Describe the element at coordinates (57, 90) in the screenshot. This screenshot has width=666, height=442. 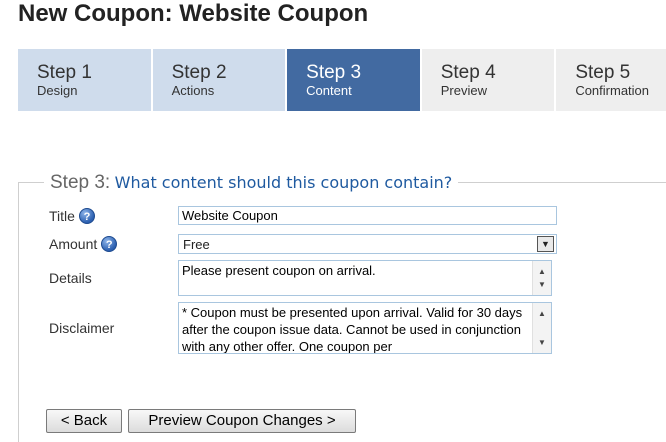
I see `step-1-label: Design` at that location.